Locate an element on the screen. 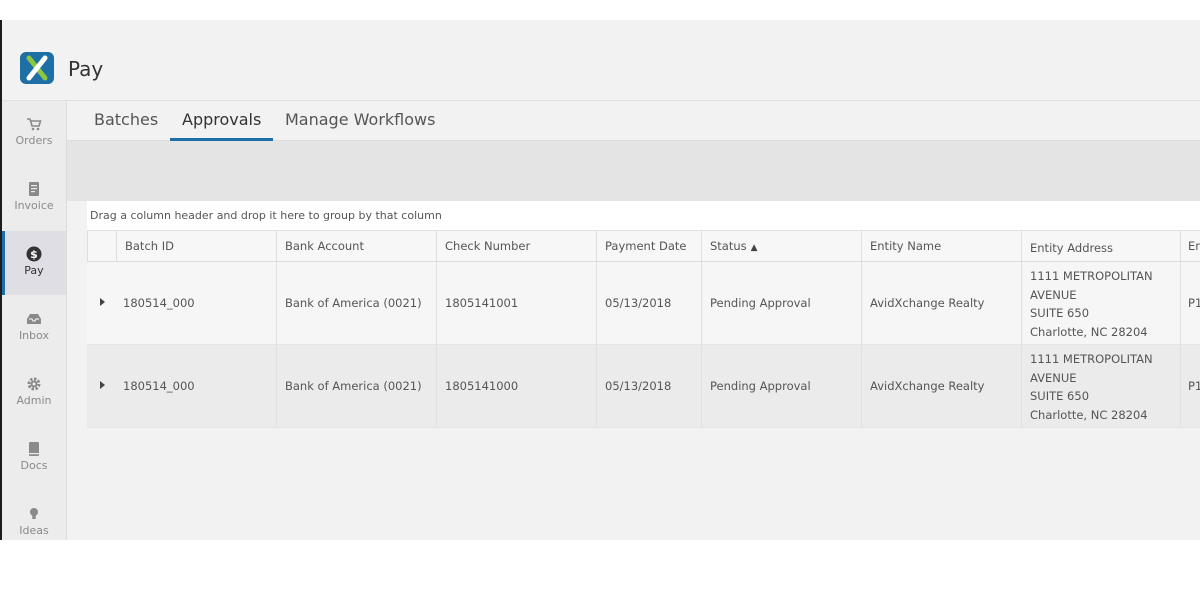  sidebar-item-pay: $ Pay is located at coordinates (34, 263).